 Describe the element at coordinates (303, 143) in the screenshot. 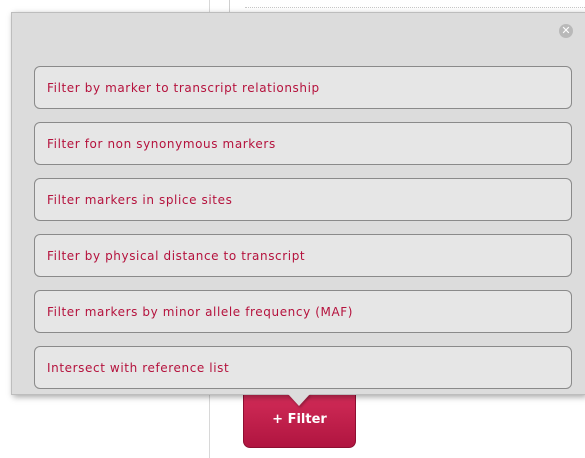

I see `filter-option-non-synonymous: Filter for non synonymous markers` at that location.